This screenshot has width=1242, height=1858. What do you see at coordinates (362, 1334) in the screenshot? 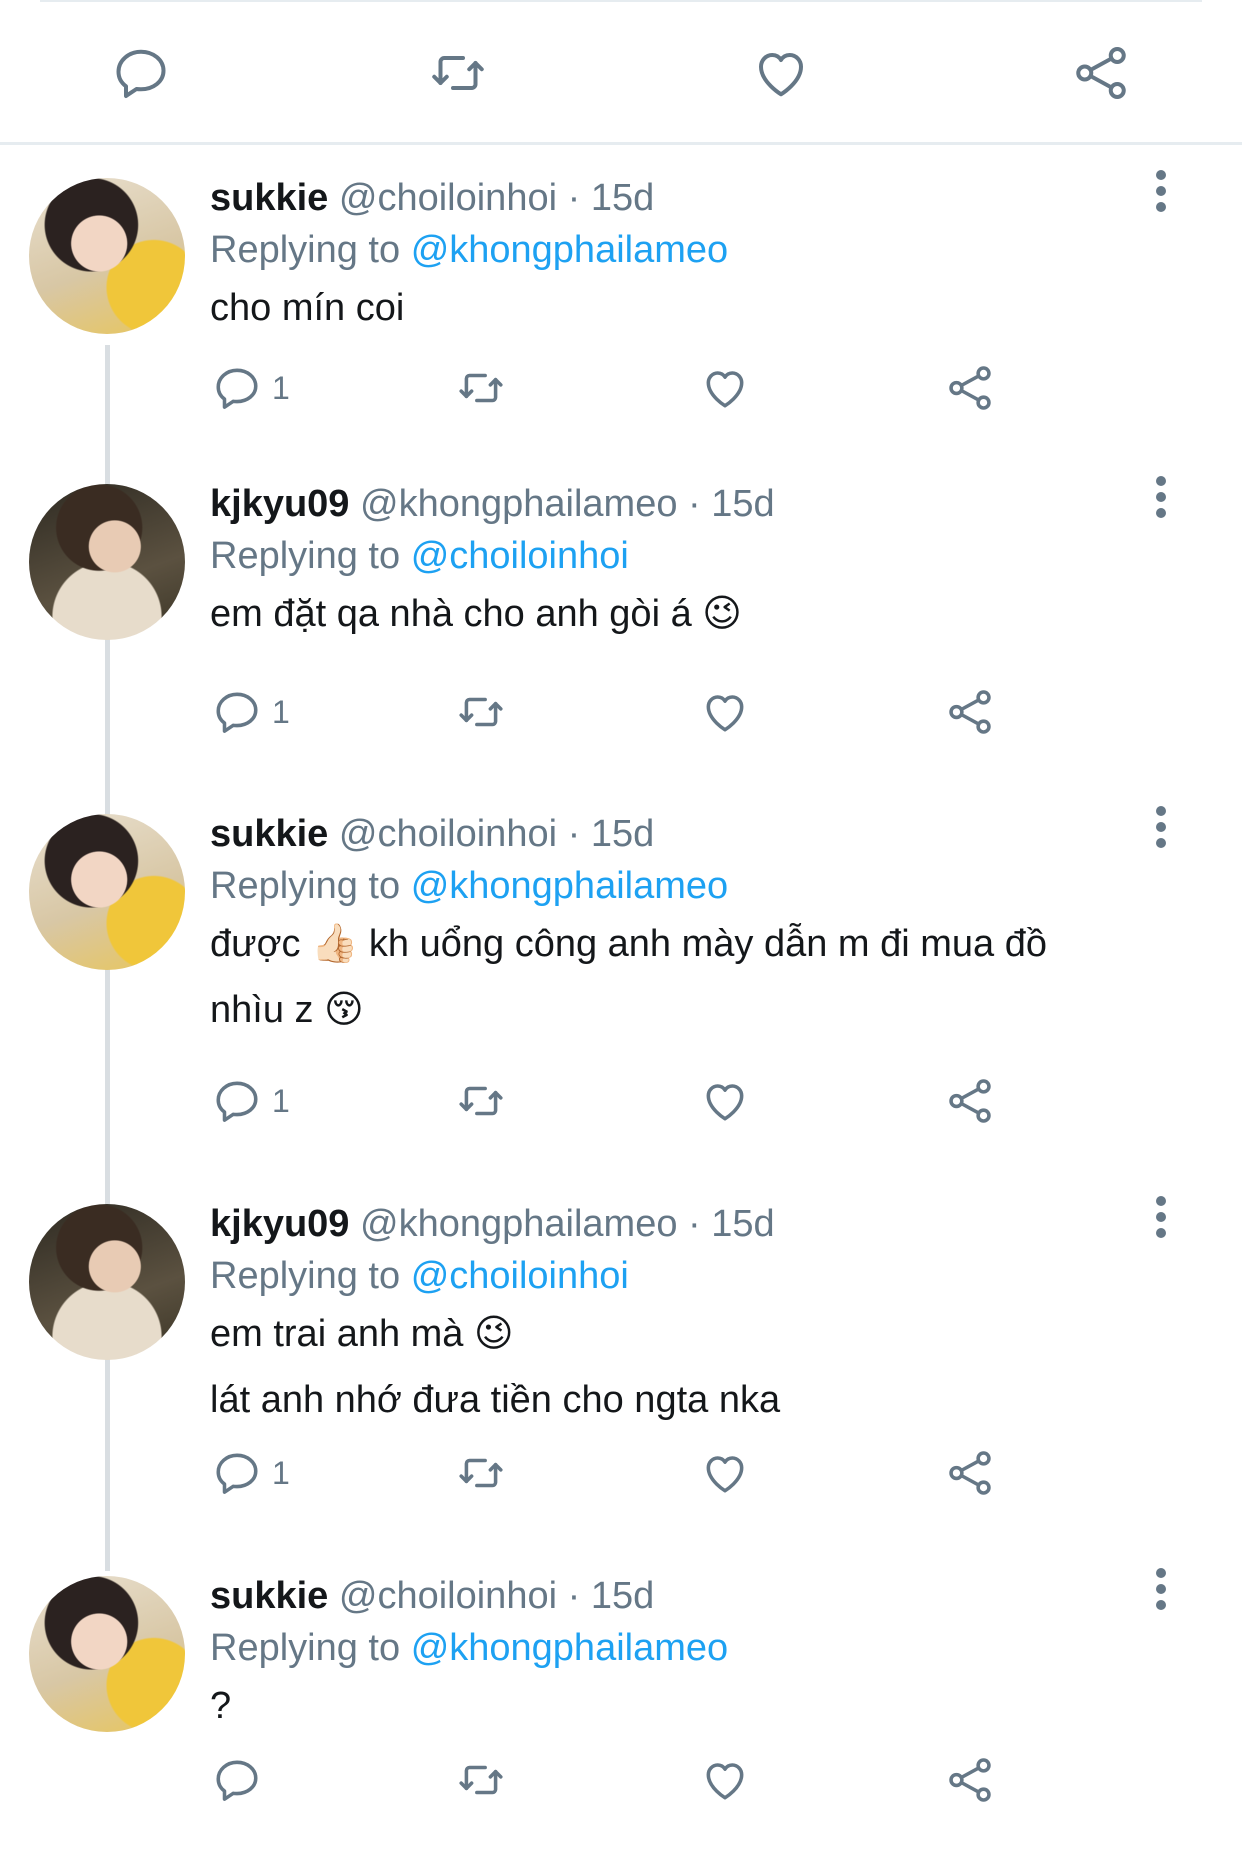
I see `tweet-text-line: em trai anh mà 😉` at bounding box center [362, 1334].